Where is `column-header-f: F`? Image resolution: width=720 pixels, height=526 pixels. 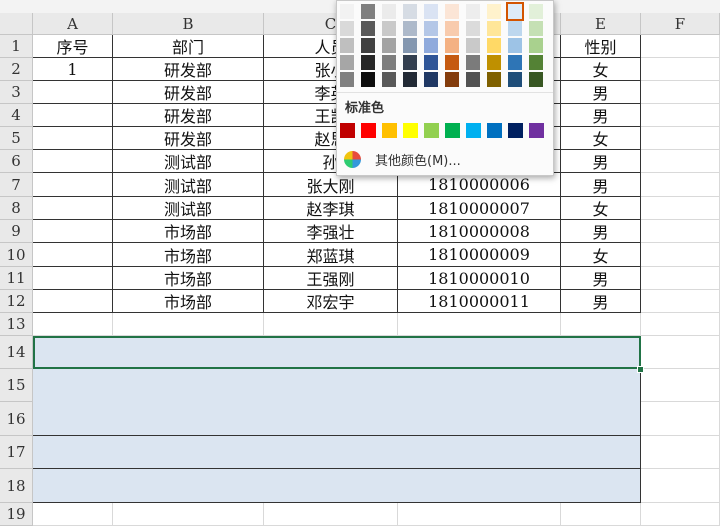 column-header-f: F is located at coordinates (680, 24).